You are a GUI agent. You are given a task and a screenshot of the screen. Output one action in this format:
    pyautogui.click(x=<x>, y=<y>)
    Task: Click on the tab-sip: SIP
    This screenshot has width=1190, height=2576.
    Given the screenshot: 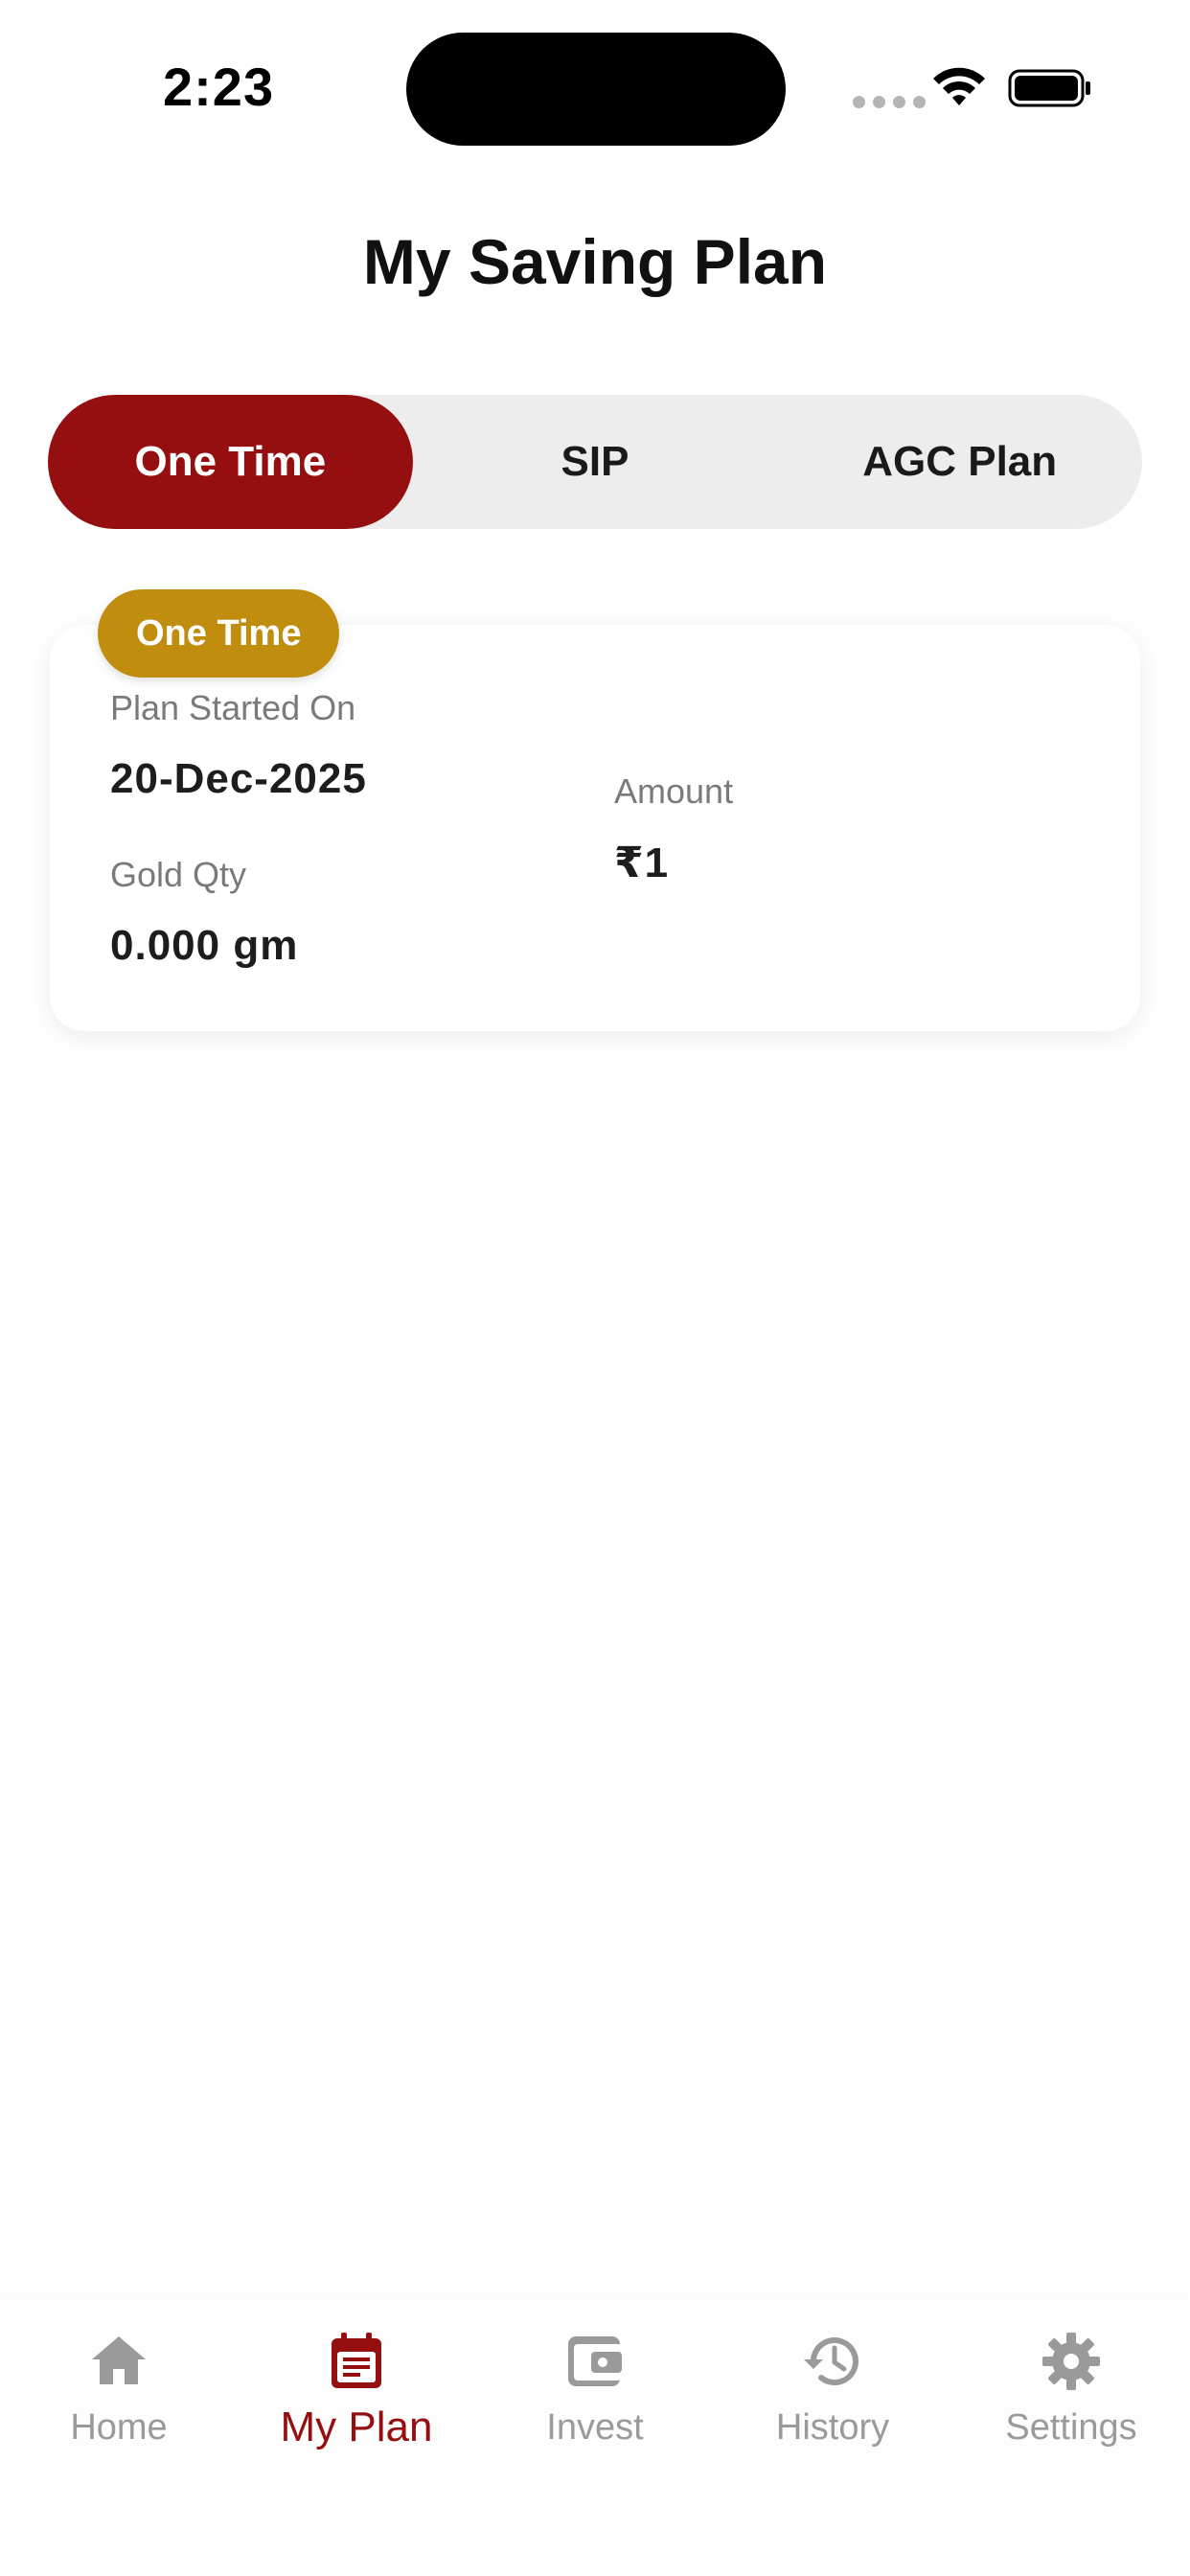 What is the action you would take?
    pyautogui.click(x=595, y=462)
    